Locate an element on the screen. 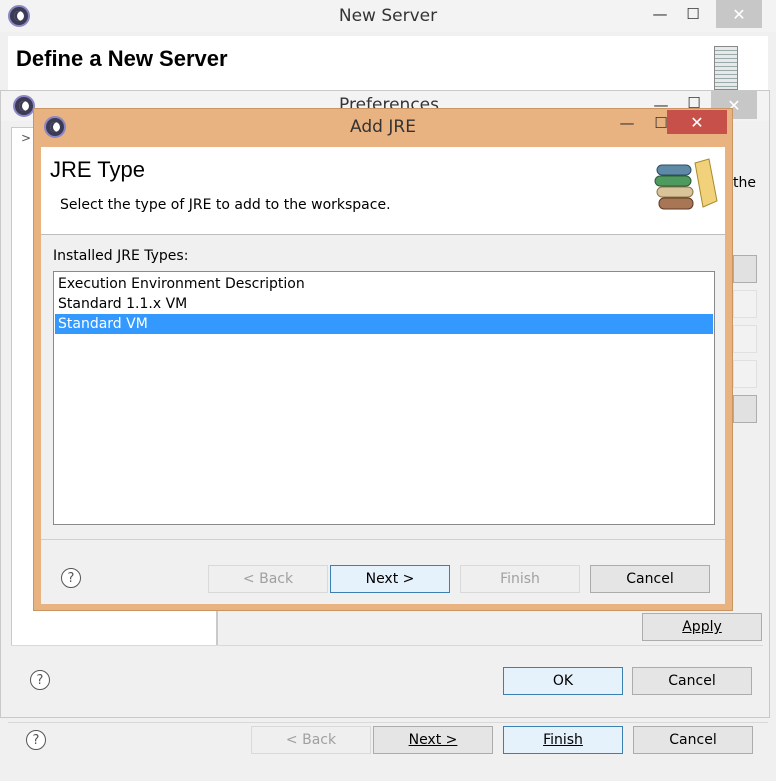 This screenshot has height=781, width=776. add-jre-footer-separator is located at coordinates (383, 539).